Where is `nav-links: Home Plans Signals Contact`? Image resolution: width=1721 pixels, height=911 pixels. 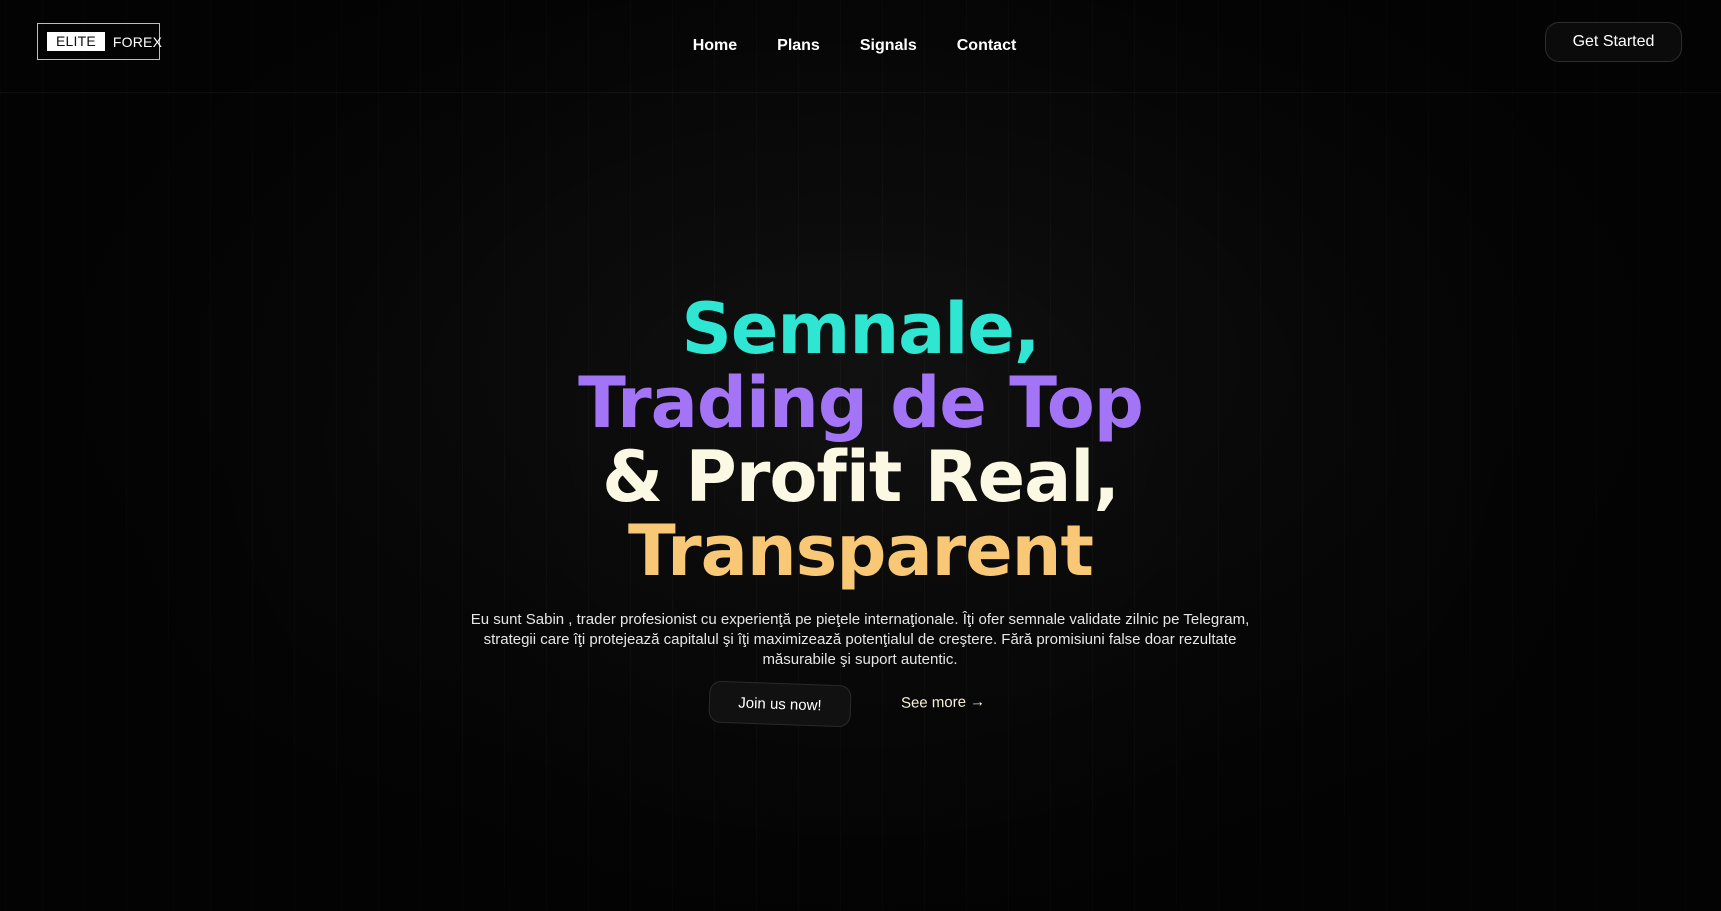 nav-links: Home Plans Signals Contact is located at coordinates (855, 46).